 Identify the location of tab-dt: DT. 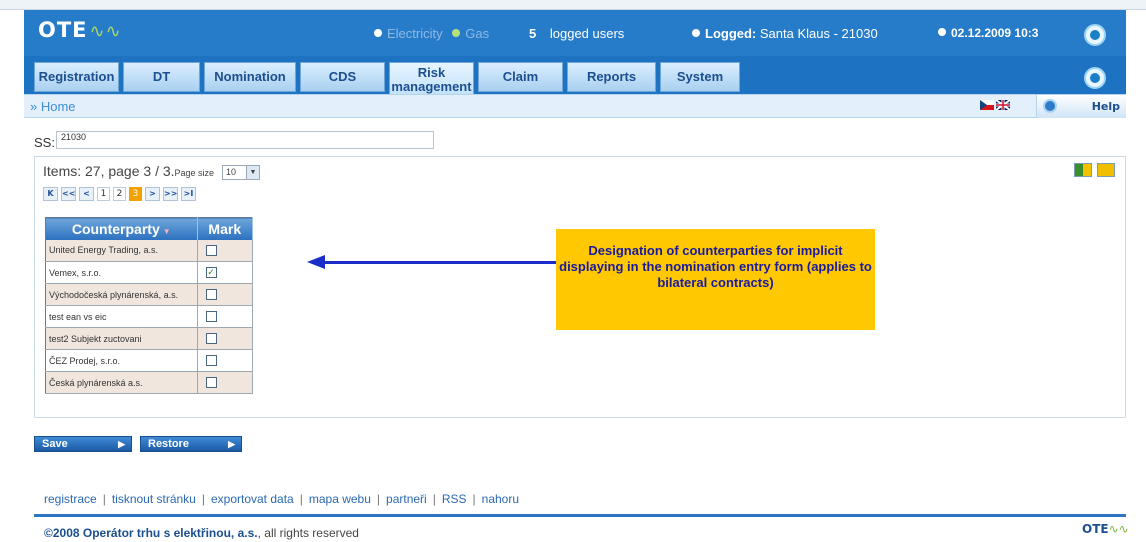
(161, 77).